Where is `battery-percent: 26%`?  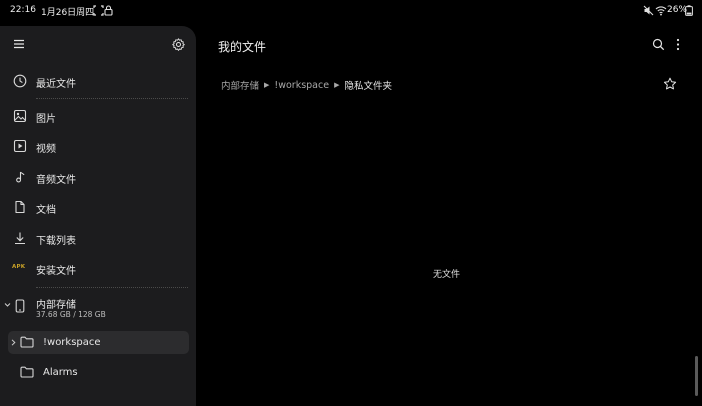 battery-percent: 26% is located at coordinates (677, 10).